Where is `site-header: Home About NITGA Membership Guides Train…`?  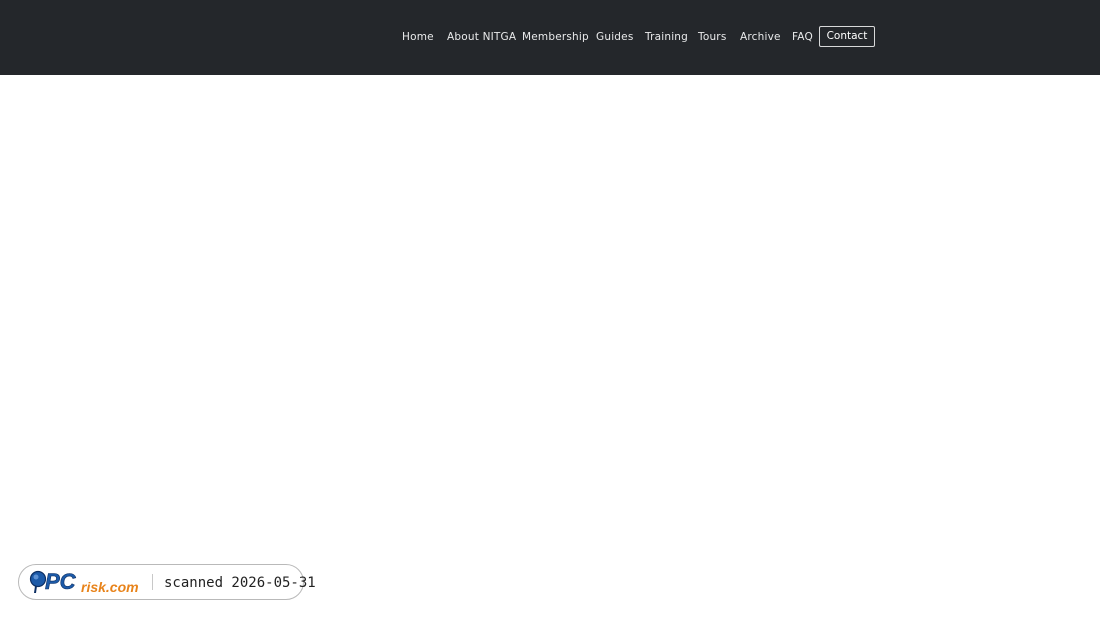
site-header: Home About NITGA Membership Guides Train… is located at coordinates (550, 37).